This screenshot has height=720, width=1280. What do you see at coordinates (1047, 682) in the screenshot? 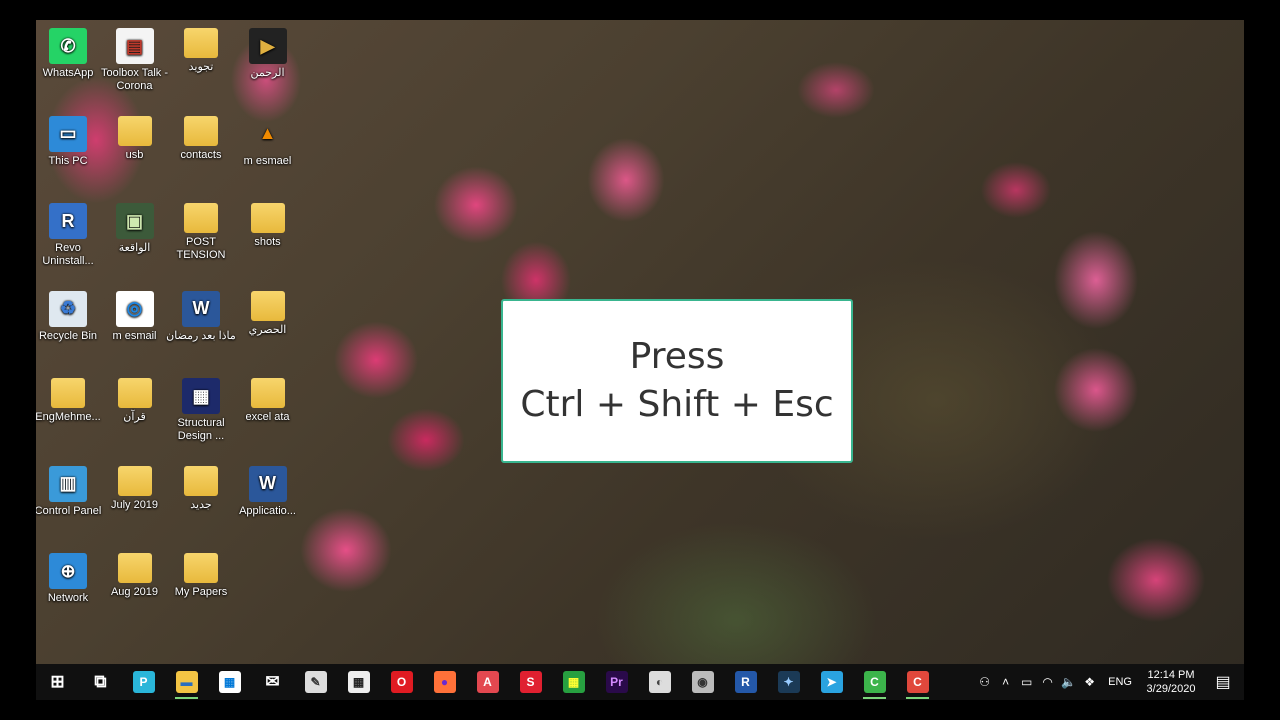
I see `wifi-icon: ◠` at bounding box center [1047, 682].